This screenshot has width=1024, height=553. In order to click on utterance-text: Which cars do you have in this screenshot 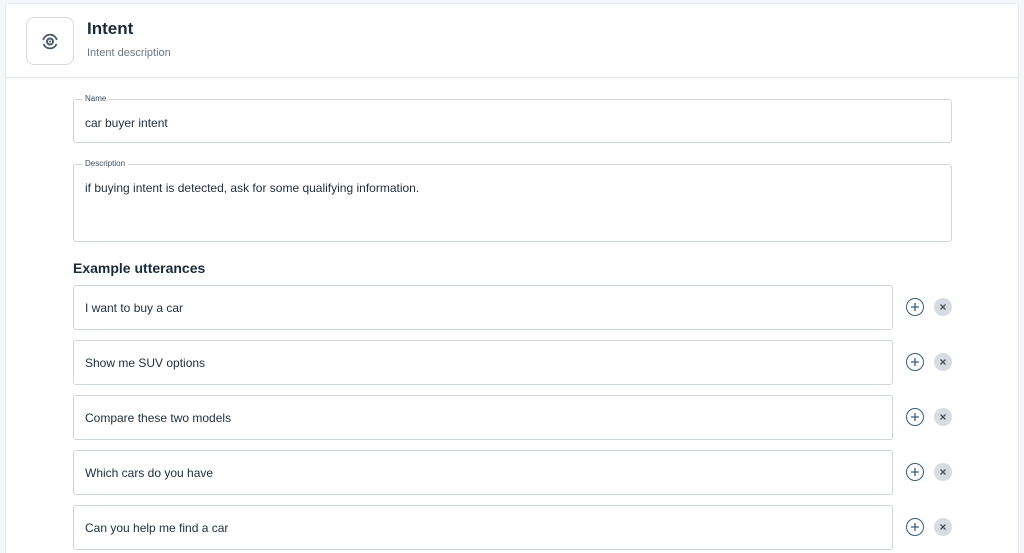, I will do `click(149, 473)`.